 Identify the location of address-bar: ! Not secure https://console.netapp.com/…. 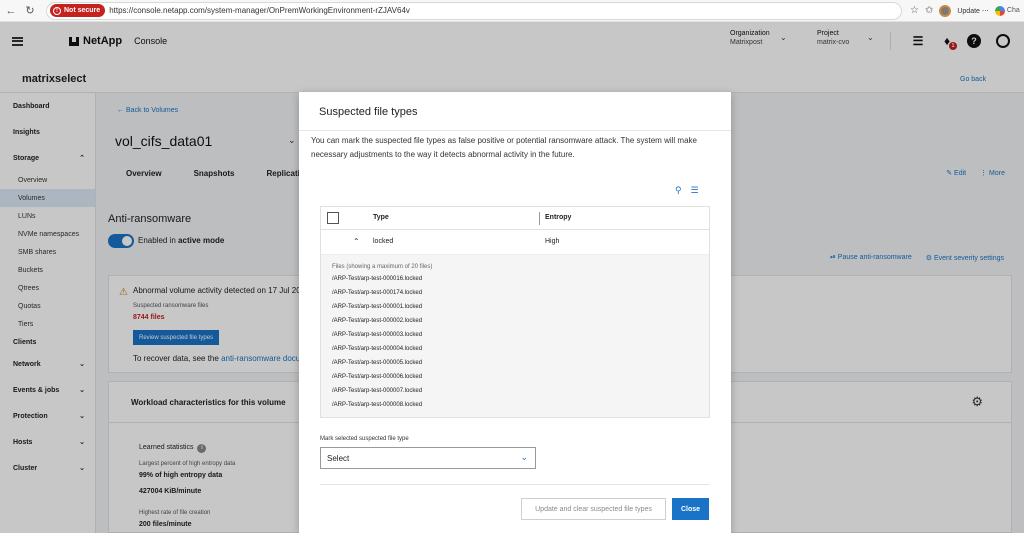
(474, 10).